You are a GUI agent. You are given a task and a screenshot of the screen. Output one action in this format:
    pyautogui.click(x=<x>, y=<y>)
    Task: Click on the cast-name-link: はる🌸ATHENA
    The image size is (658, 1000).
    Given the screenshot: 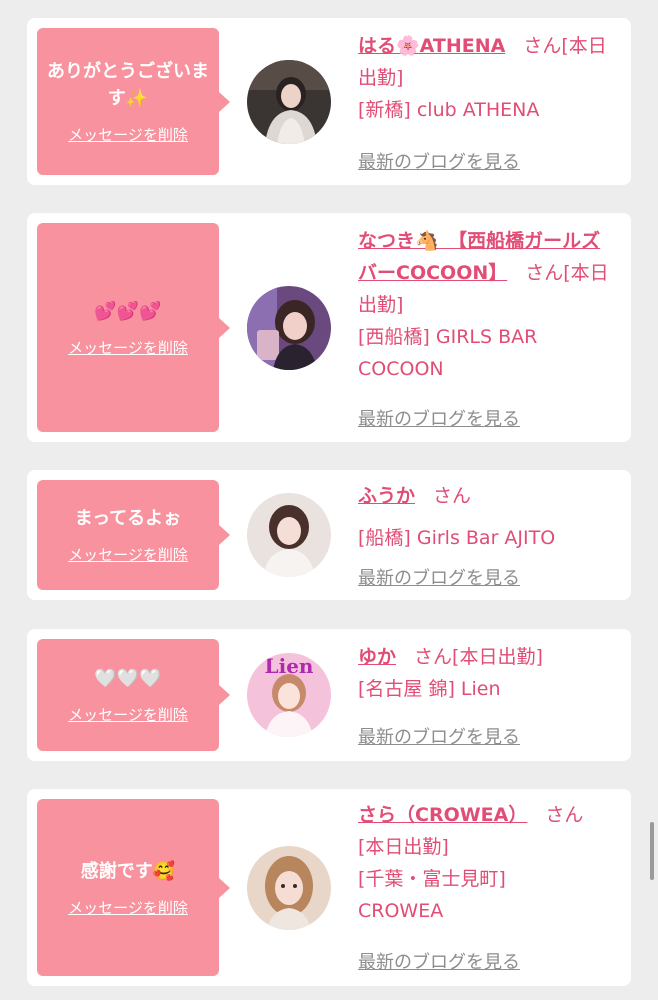 What is the action you would take?
    pyautogui.click(x=431, y=46)
    